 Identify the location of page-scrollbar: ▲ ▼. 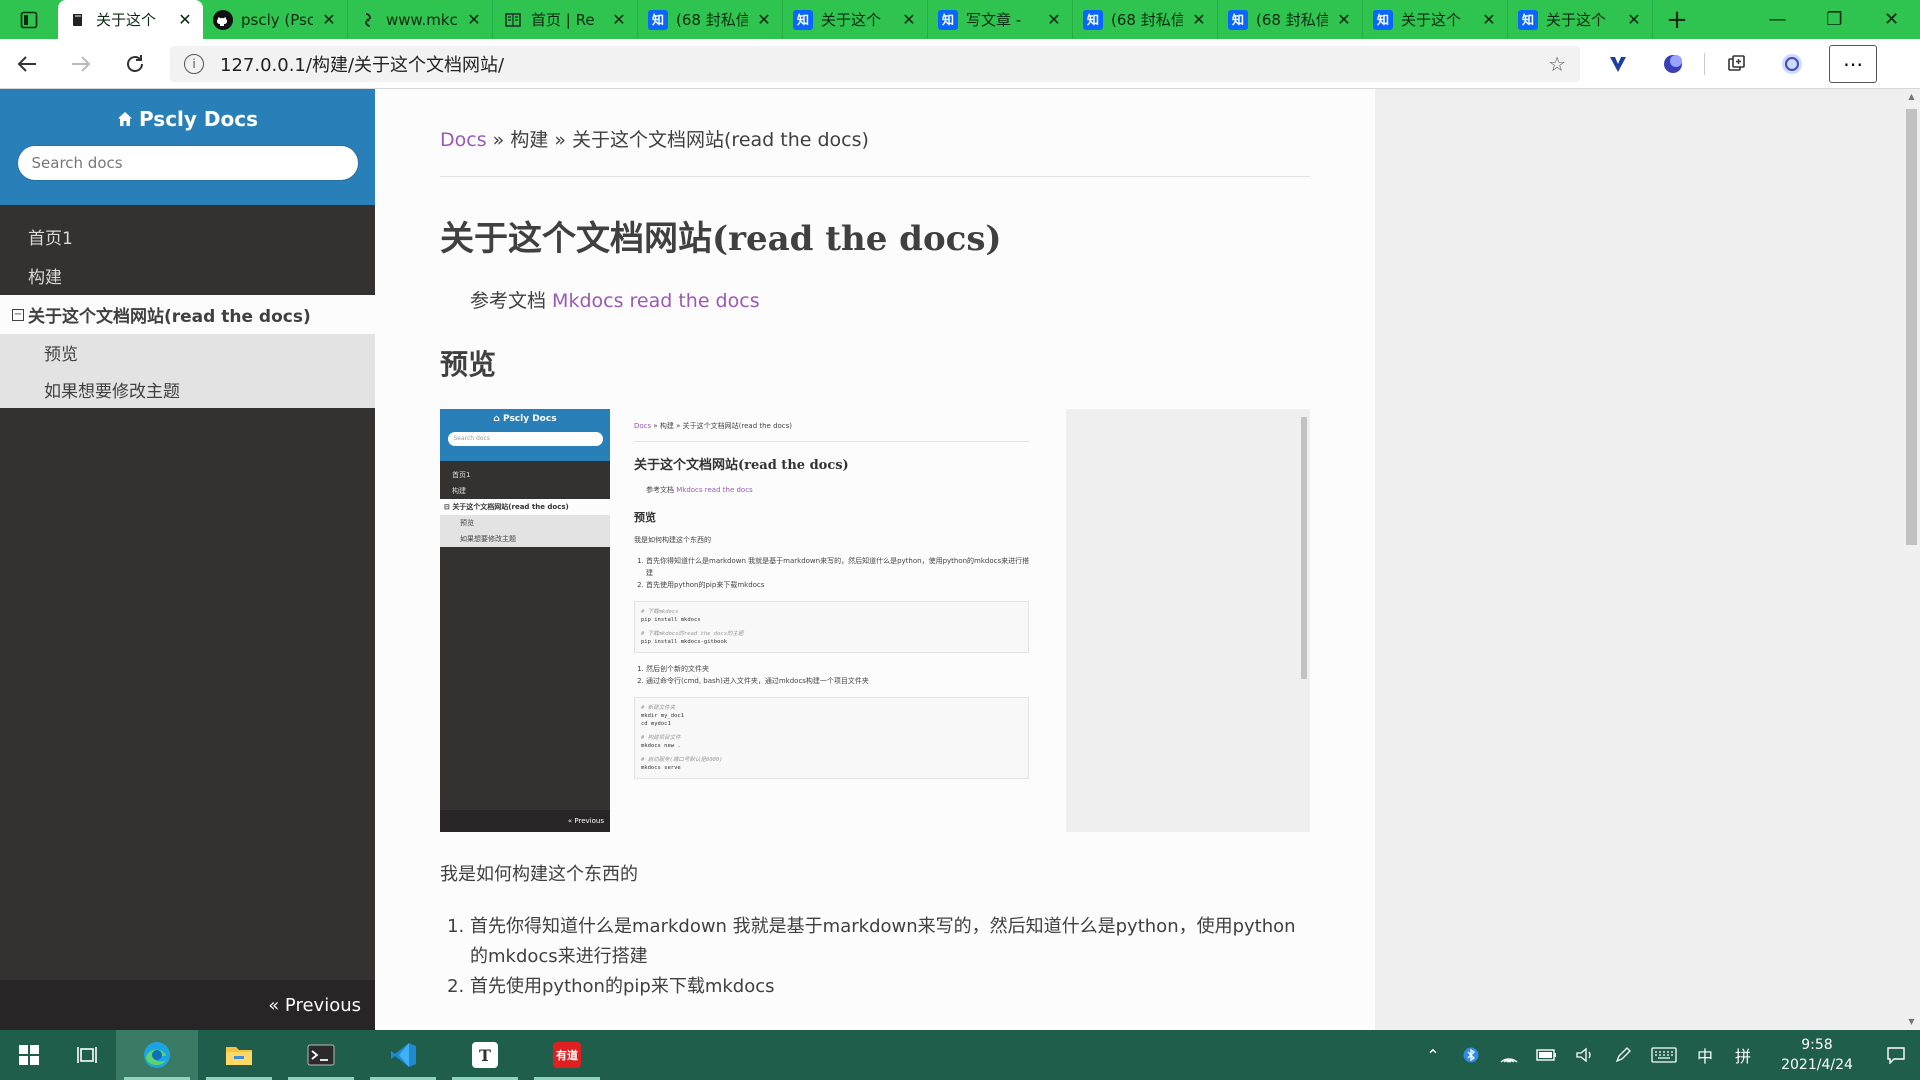
(1911, 559).